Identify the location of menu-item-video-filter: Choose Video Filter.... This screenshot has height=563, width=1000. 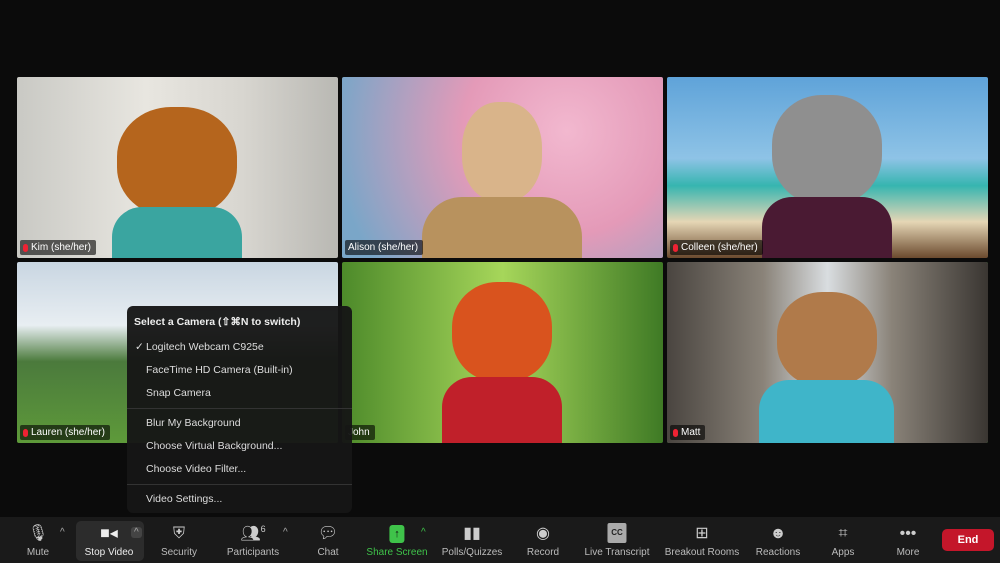
(239, 469).